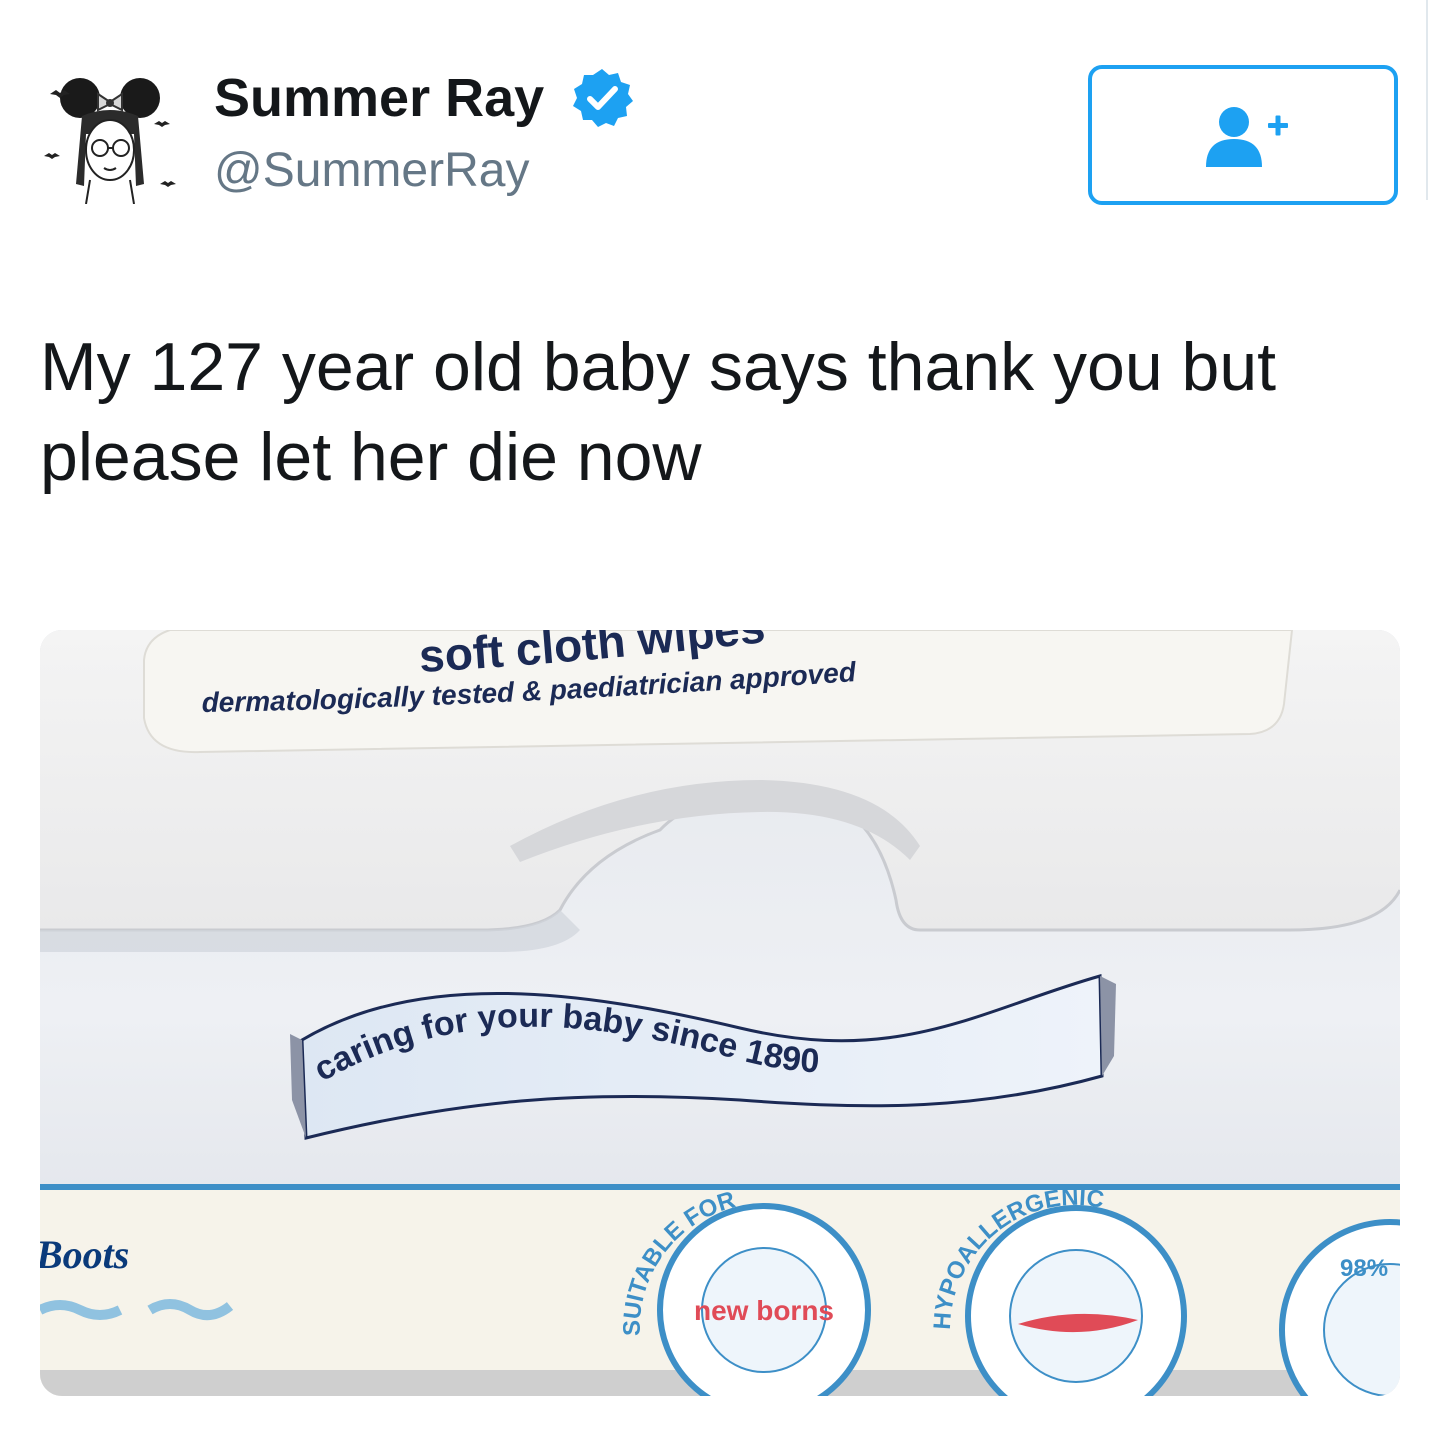 This screenshot has width=1440, height=1440. Describe the element at coordinates (764, 1310) in the screenshot. I see `badge-suitable-center: new borns` at that location.